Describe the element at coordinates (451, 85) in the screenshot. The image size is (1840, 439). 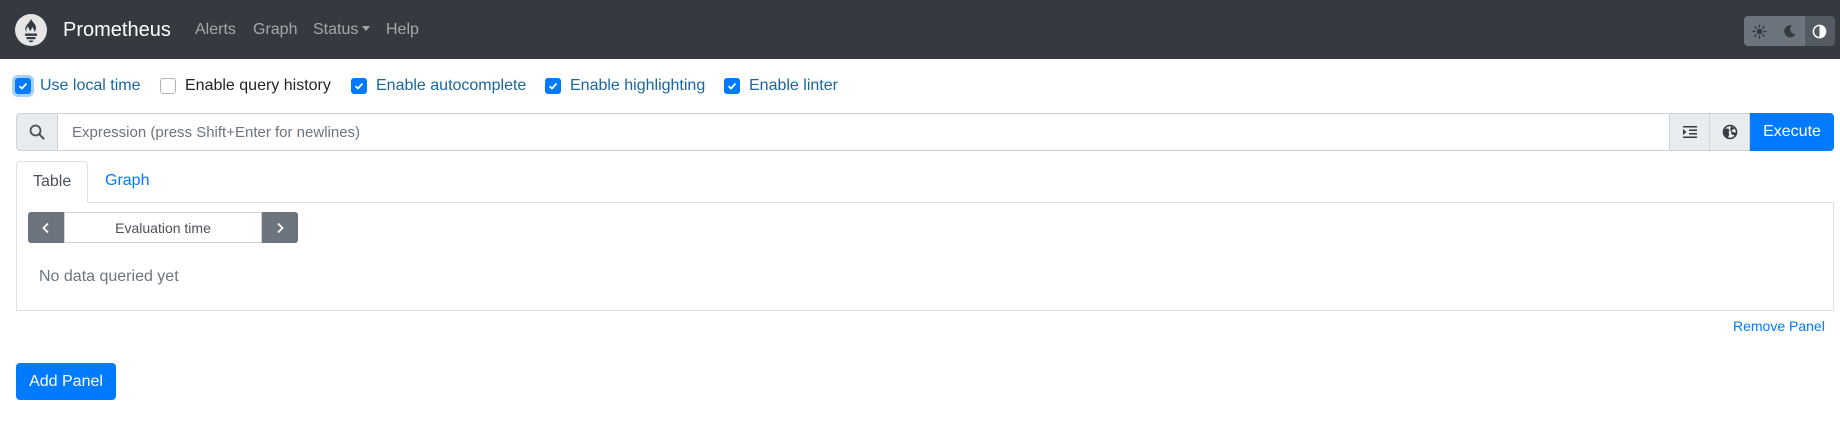
I see `enable-autocomplete-label: Enable autocomplete` at that location.